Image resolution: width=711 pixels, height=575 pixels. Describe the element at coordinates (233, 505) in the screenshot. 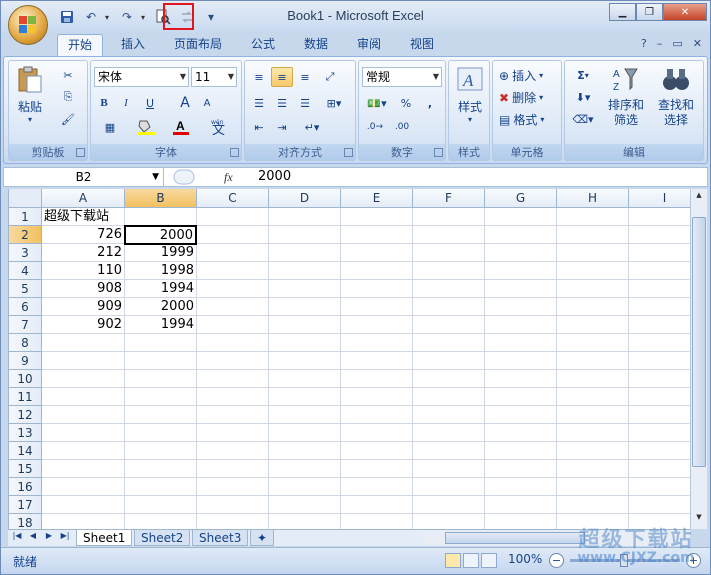

I see `cell-c17` at that location.